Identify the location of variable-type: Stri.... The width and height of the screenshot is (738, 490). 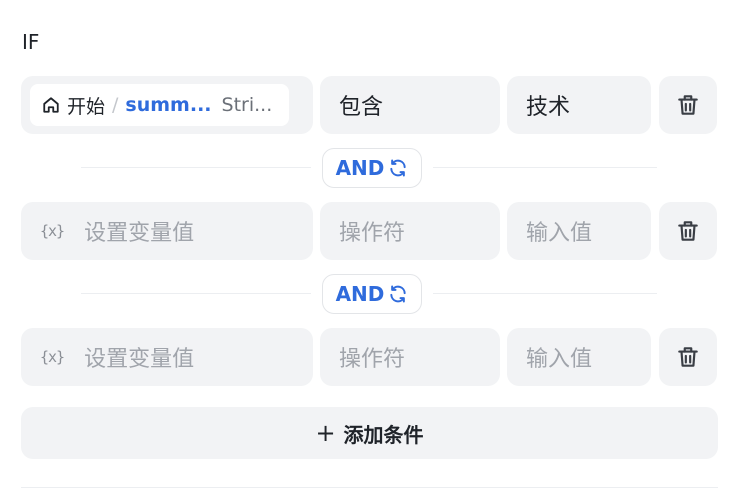
(247, 105).